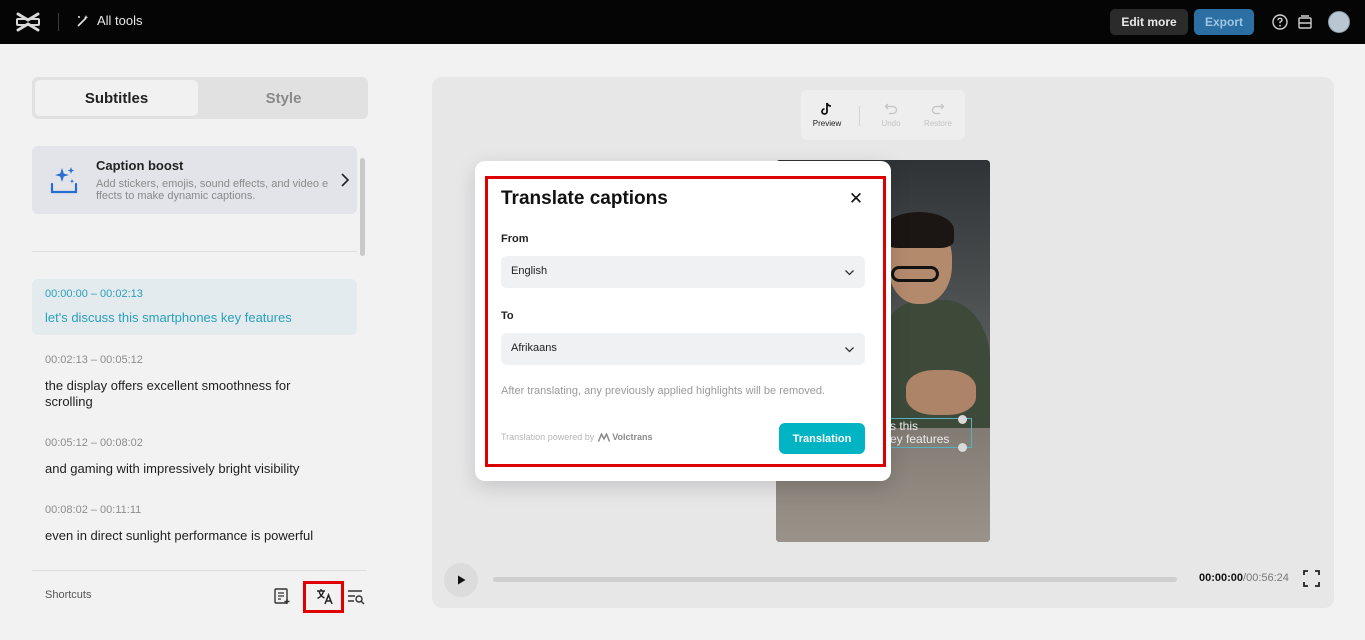  What do you see at coordinates (58, 22) in the screenshot?
I see `topbar-divider` at bounding box center [58, 22].